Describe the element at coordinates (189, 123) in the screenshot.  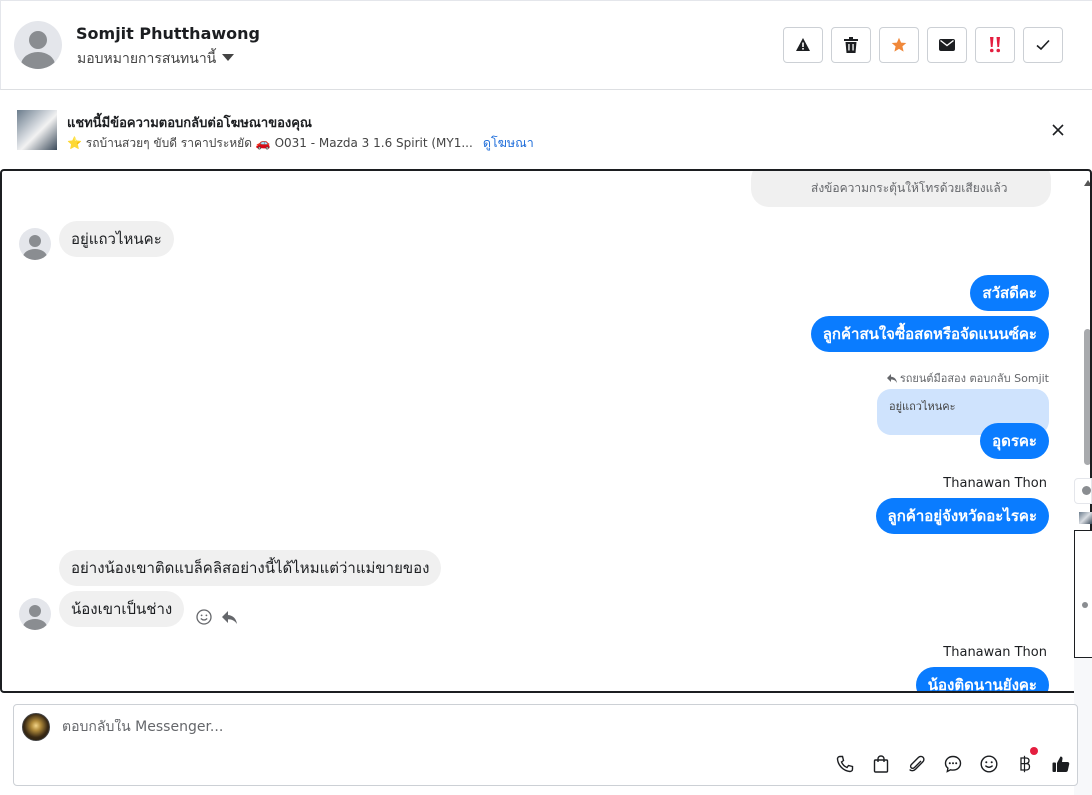
I see `ad-banner-title: แชทนี้มีข้อความตอบกลับต่อโฆษณาของคุณ` at that location.